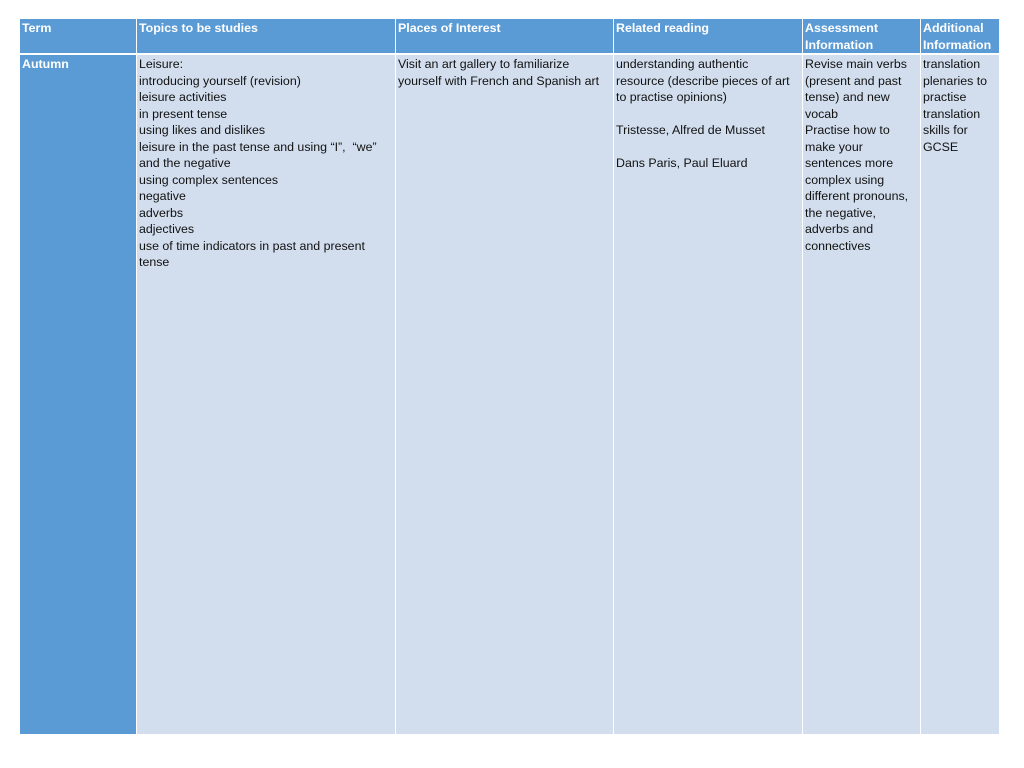 This screenshot has height=768, width=1024. I want to click on cell-line: resource (describe pieces of art, so click(703, 80).